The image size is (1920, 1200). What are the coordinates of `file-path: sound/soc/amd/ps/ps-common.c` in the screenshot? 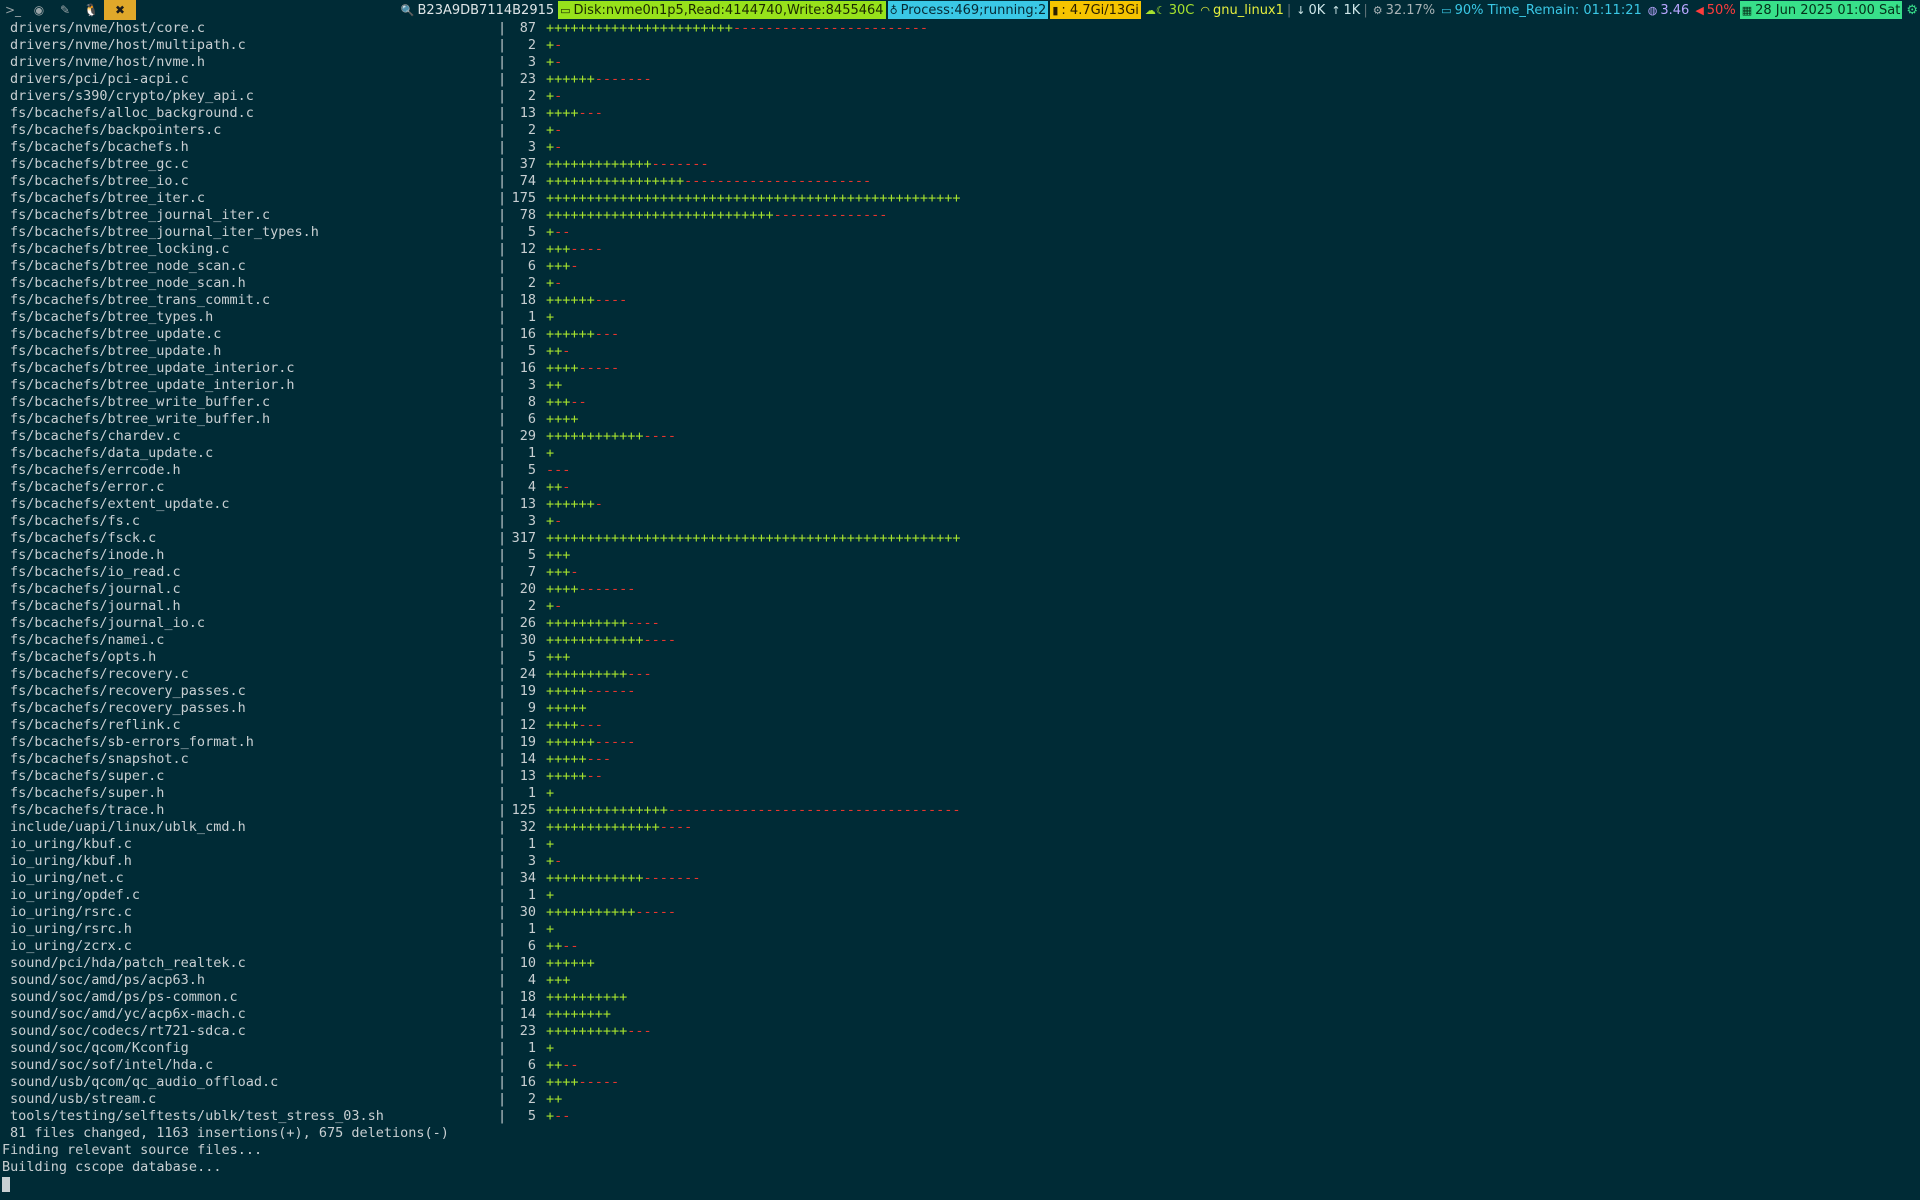 It's located at (124, 997).